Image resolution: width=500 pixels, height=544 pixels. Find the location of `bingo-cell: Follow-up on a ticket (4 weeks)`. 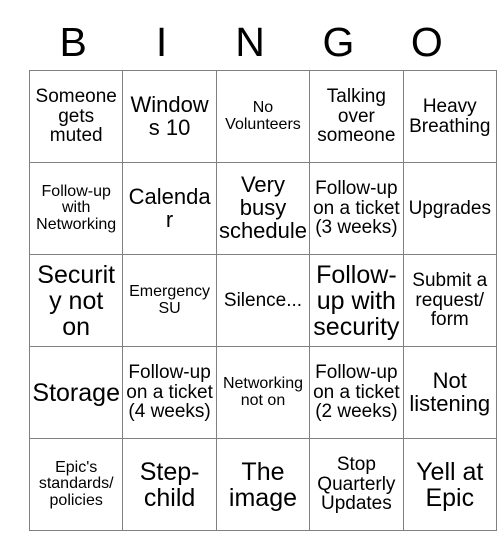

bingo-cell: Follow-up on a ticket (4 weeks) is located at coordinates (169, 392).